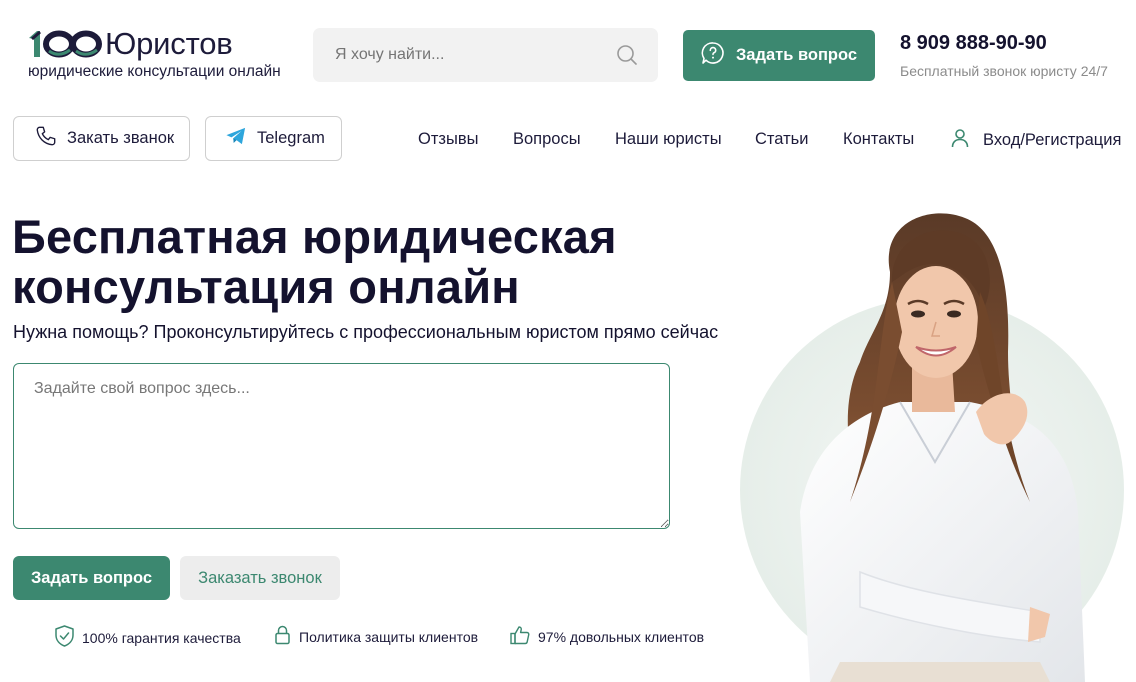 The height and width of the screenshot is (682, 1136). What do you see at coordinates (154, 71) in the screenshot?
I see `logo-tagline: юридические консультации онлайн` at bounding box center [154, 71].